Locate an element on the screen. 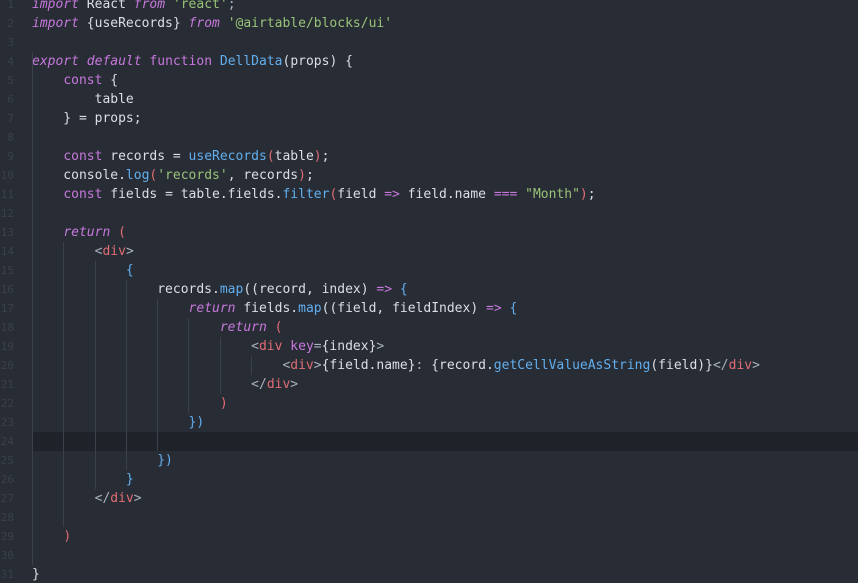 The width and height of the screenshot is (858, 583). code-token: 'react' is located at coordinates (200, 6).